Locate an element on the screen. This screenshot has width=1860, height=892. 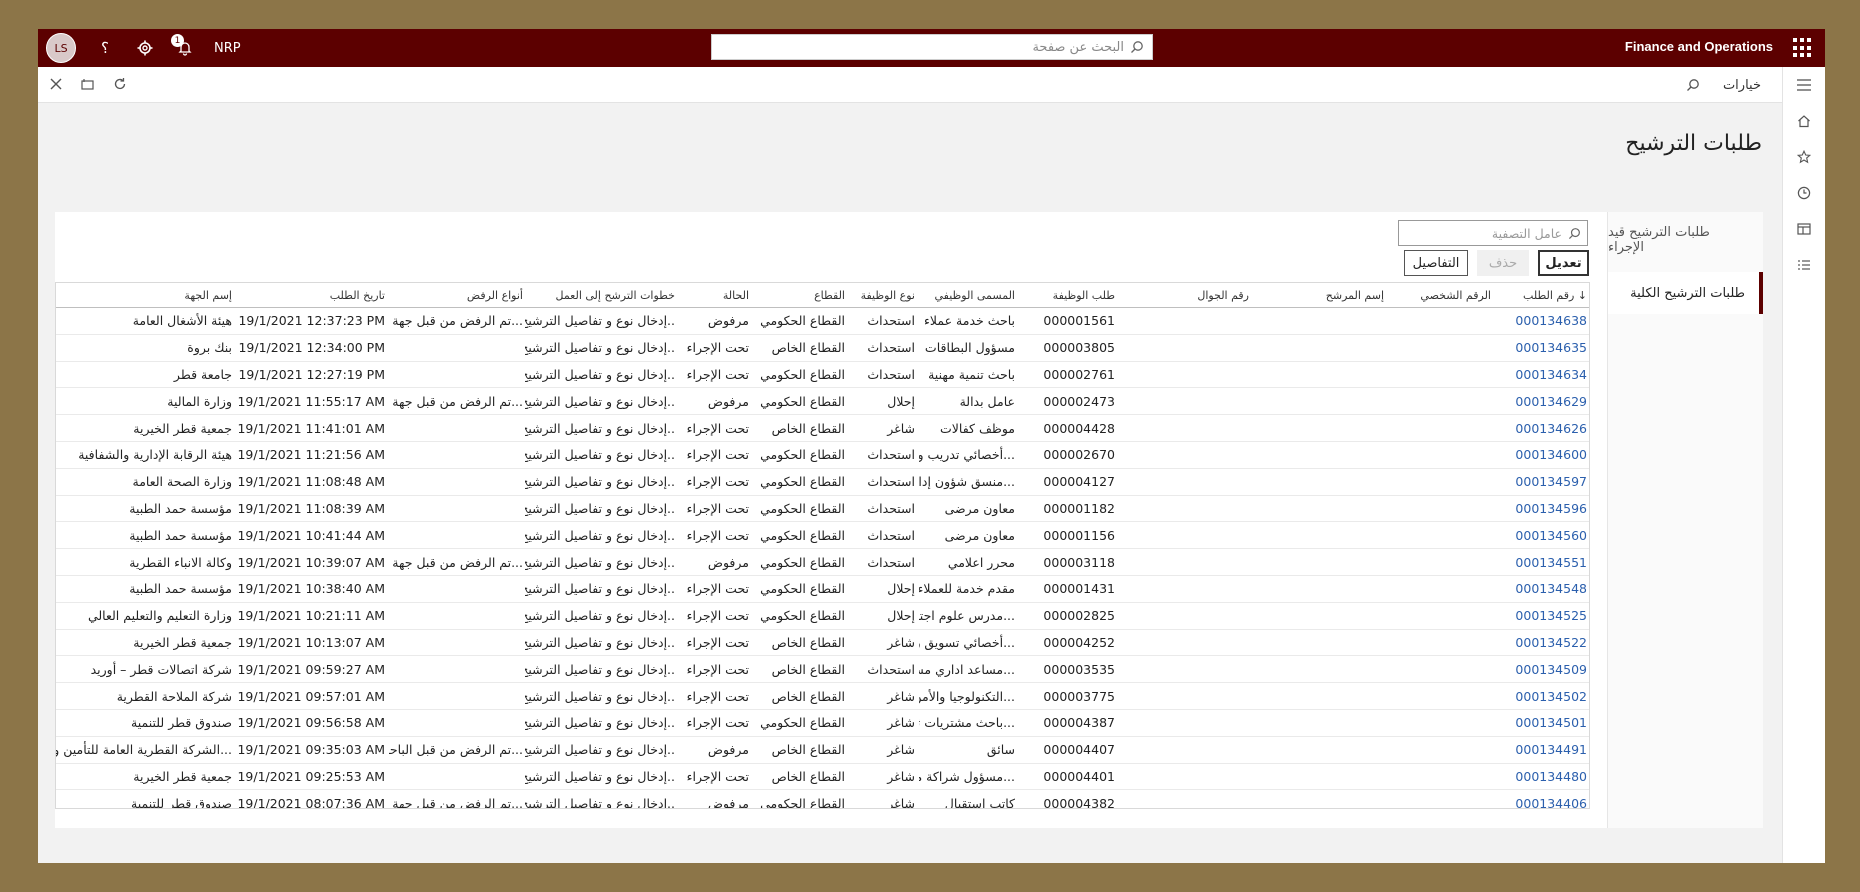
cell-job-request: 000004428 is located at coordinates (1079, 428).